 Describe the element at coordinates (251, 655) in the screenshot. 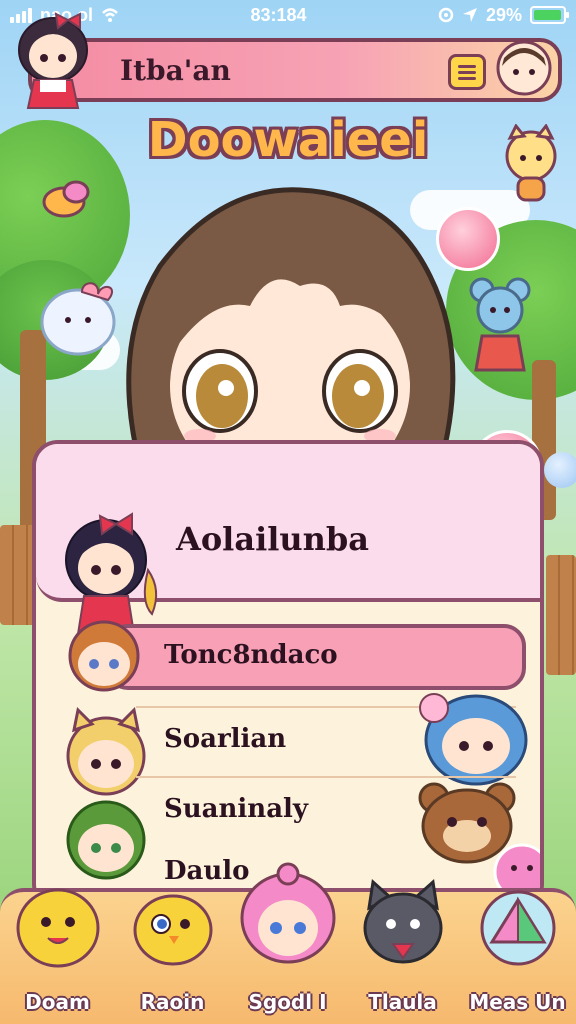

I see `list-item-label: Tonc8ndaco` at that location.